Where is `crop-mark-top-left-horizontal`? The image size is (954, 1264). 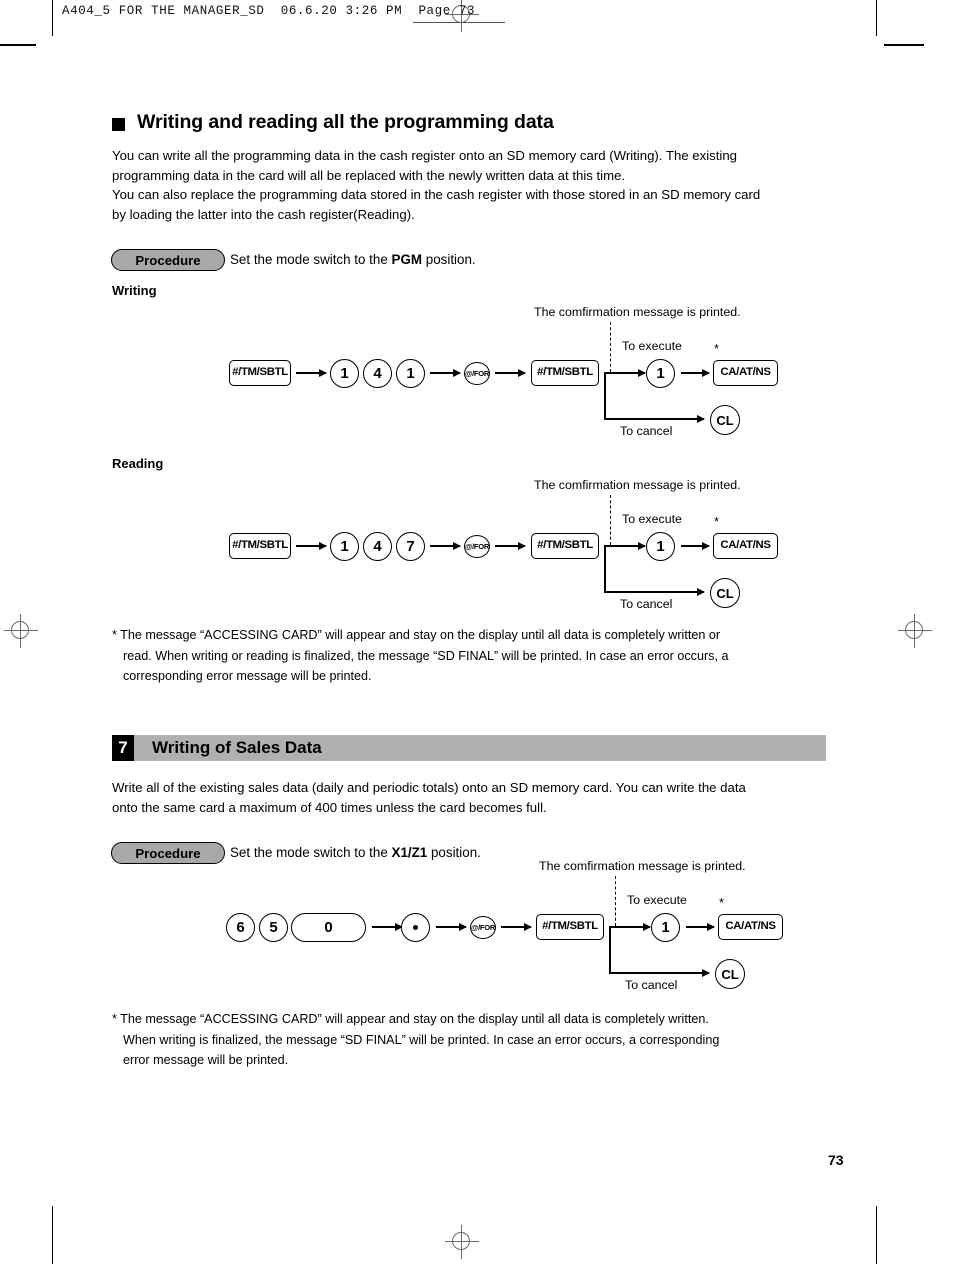
crop-mark-top-left-horizontal is located at coordinates (18, 45).